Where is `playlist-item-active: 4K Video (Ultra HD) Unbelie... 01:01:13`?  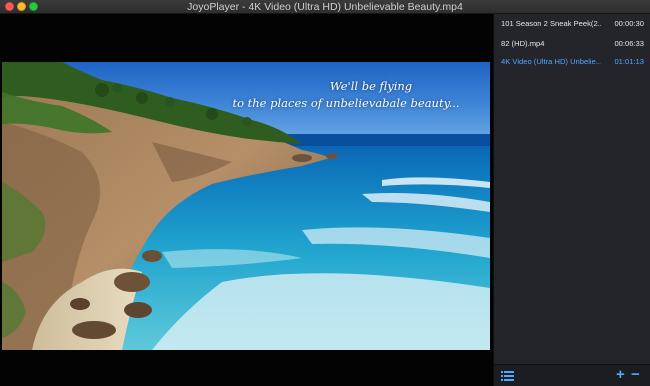 playlist-item-active: 4K Video (Ultra HD) Unbelie... 01:01:13 is located at coordinates (572, 62).